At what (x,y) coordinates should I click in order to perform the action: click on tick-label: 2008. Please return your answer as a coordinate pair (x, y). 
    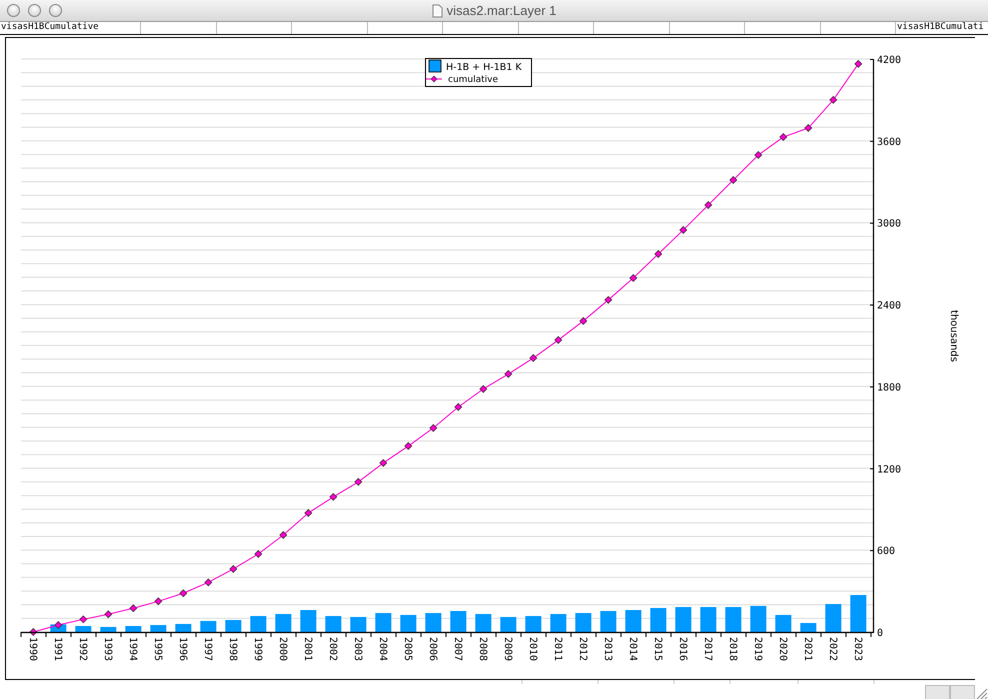
    Looking at the image, I should click on (482, 649).